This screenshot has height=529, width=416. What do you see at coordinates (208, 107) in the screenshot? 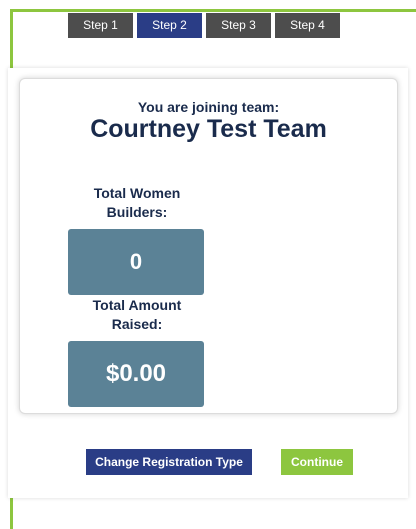
I see `joining-team-label: You are joining team:` at bounding box center [208, 107].